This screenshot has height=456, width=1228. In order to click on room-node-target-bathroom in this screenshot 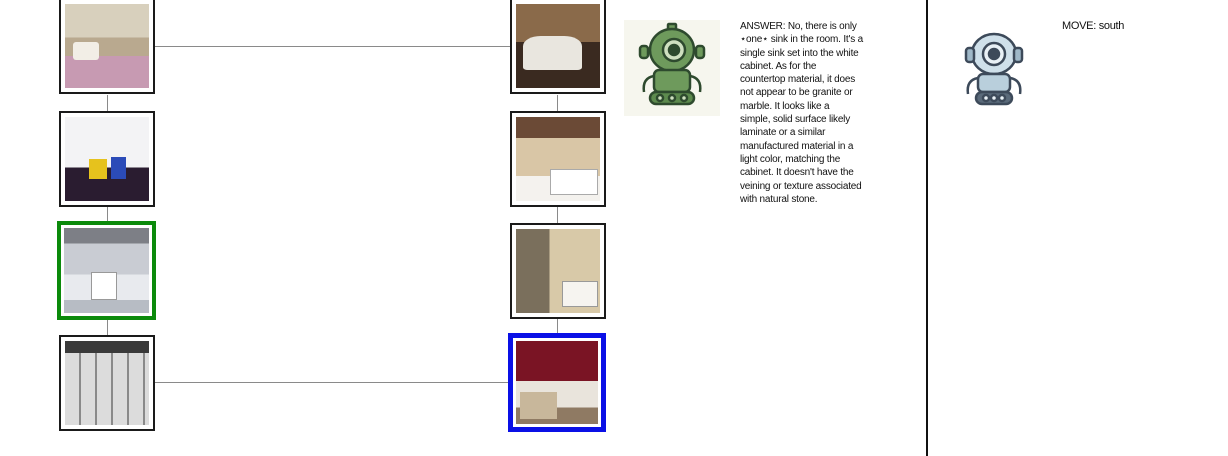, I will do `click(557, 382)`.